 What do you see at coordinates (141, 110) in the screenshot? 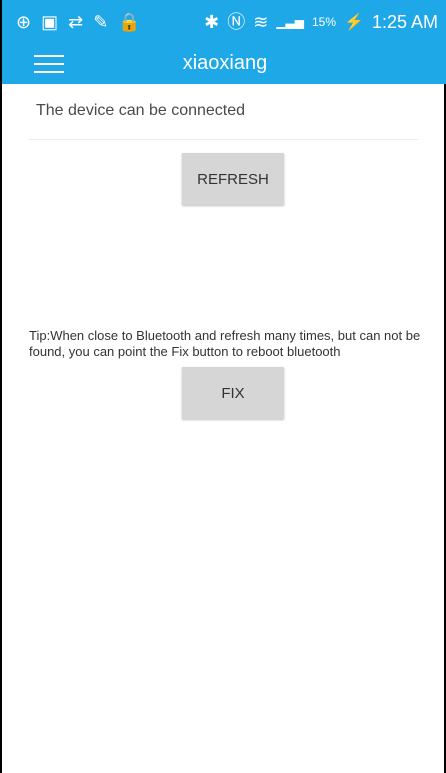
I see `connection-status-text: The device can be connected` at bounding box center [141, 110].